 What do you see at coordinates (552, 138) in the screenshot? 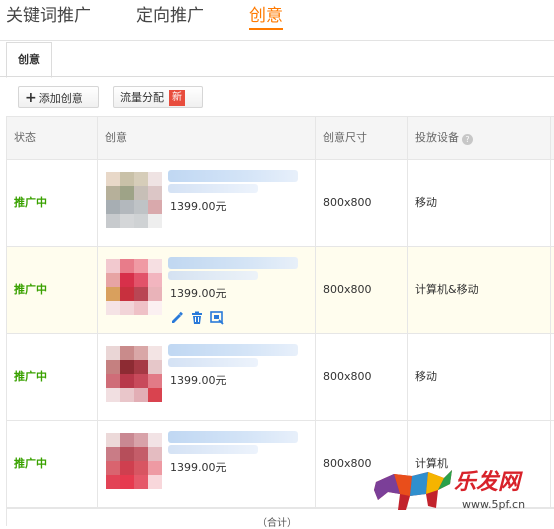
I see `header-extra` at bounding box center [552, 138].